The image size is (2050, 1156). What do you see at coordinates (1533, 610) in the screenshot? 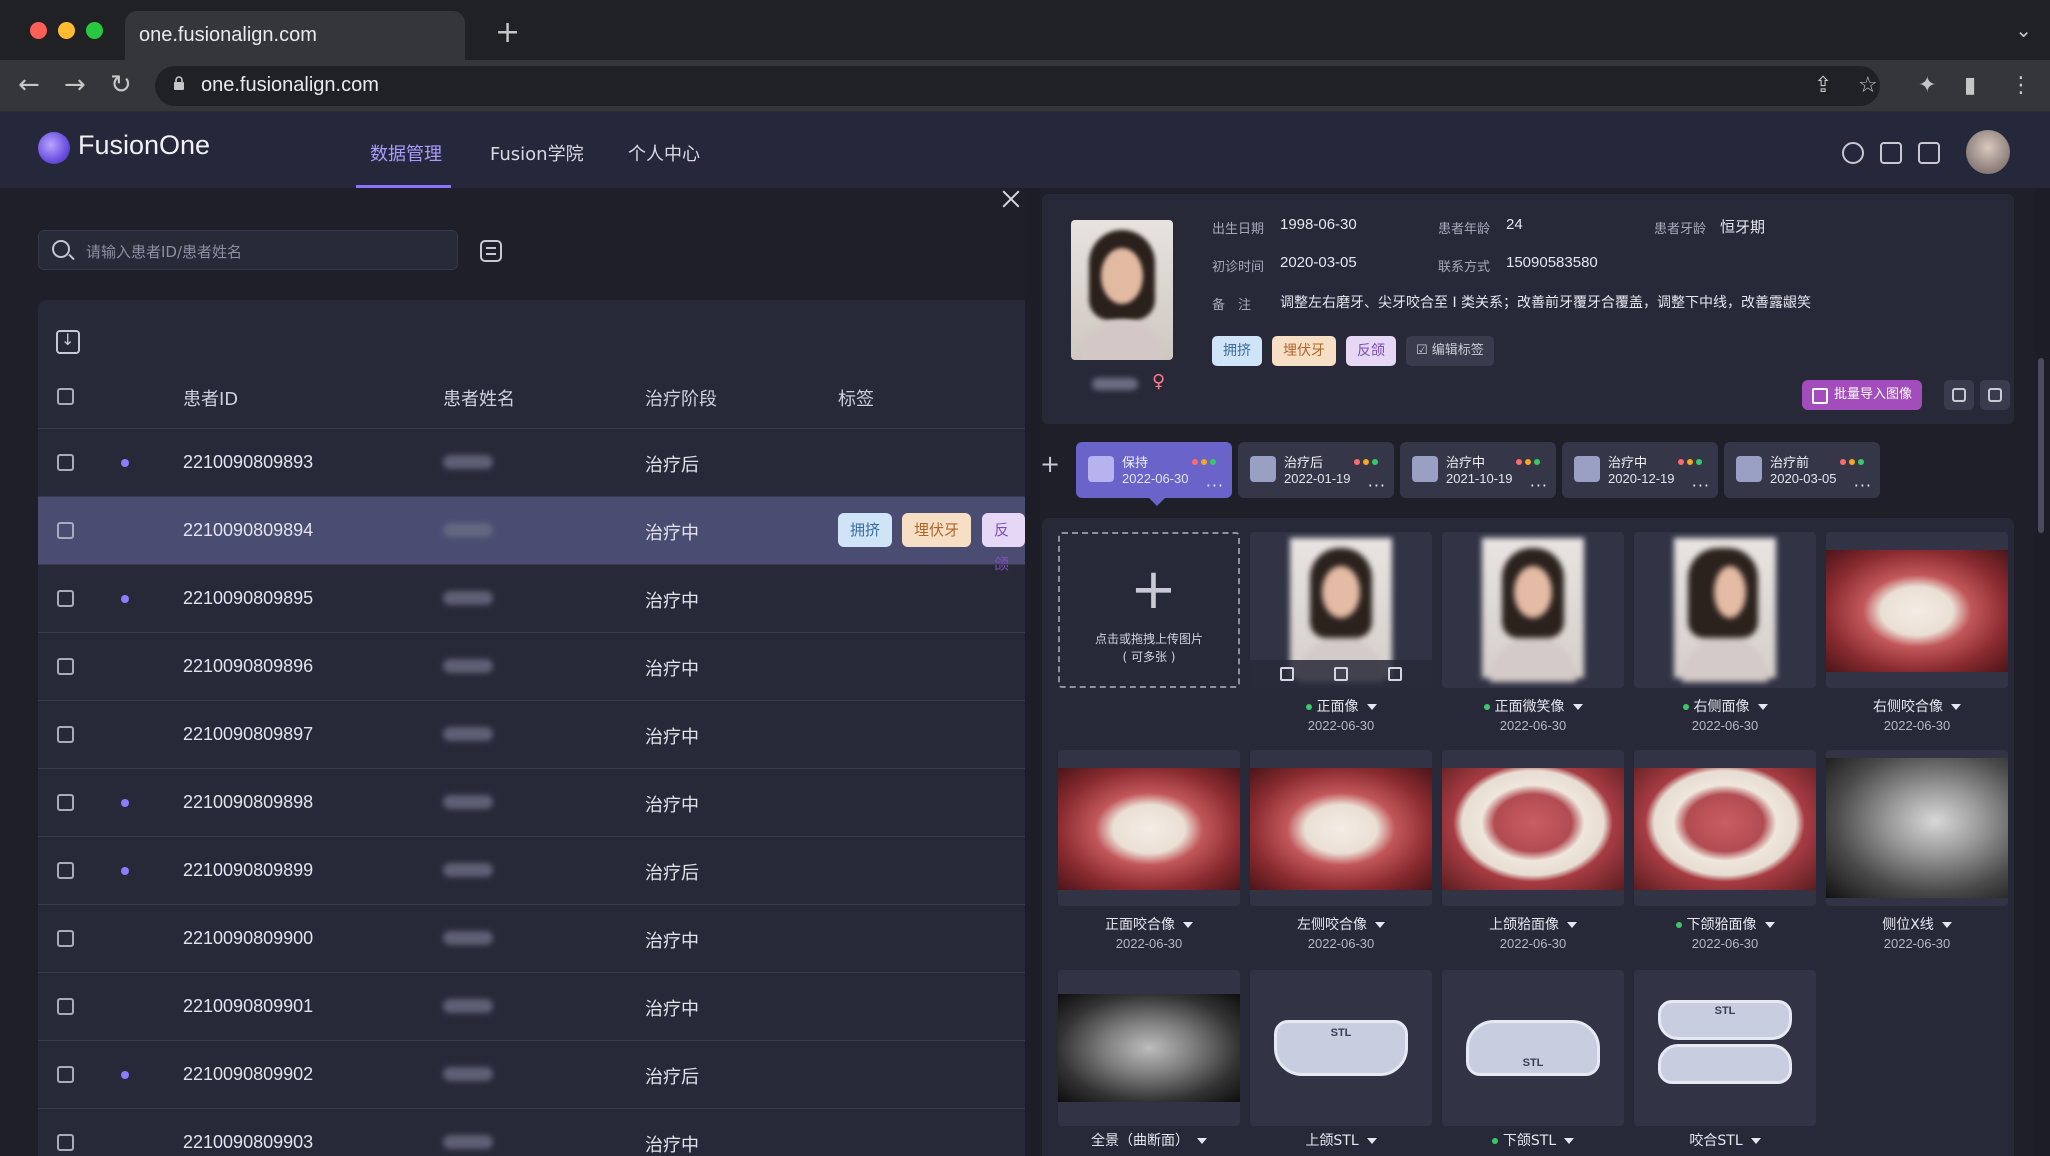
I see `image-tile-smile` at bounding box center [1533, 610].